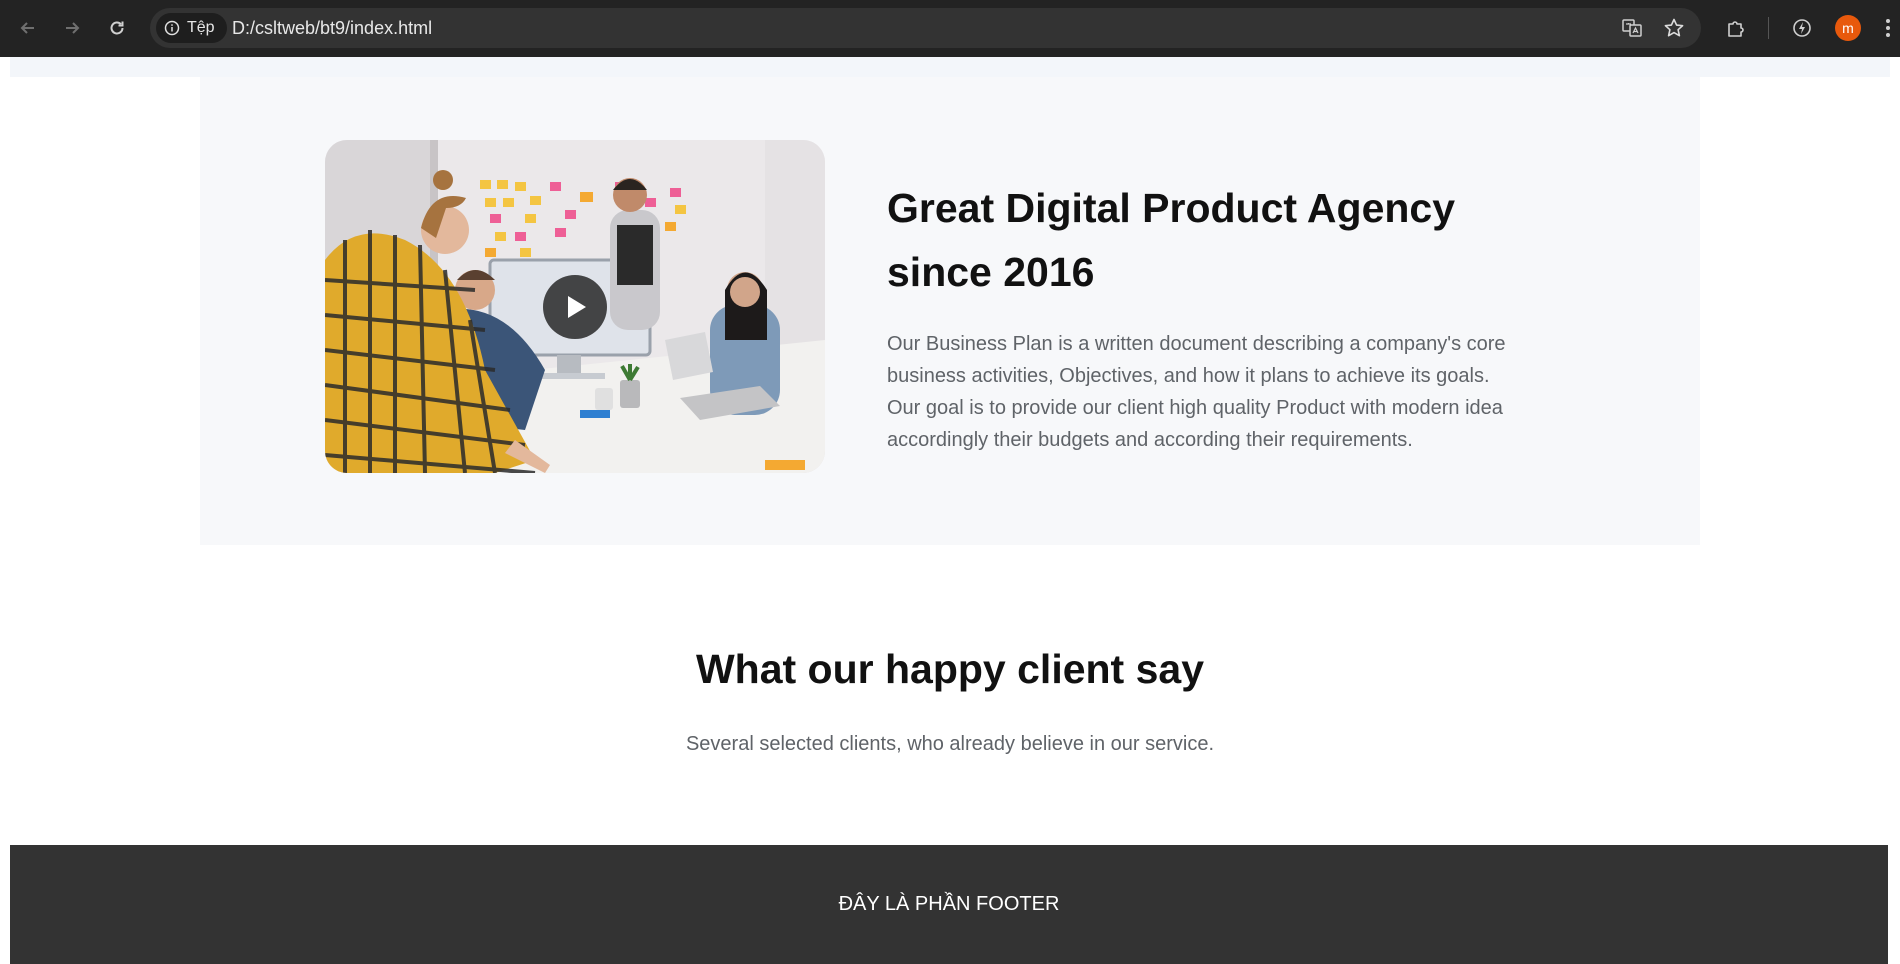 This screenshot has width=1900, height=964. I want to click on play-icon, so click(577, 307).